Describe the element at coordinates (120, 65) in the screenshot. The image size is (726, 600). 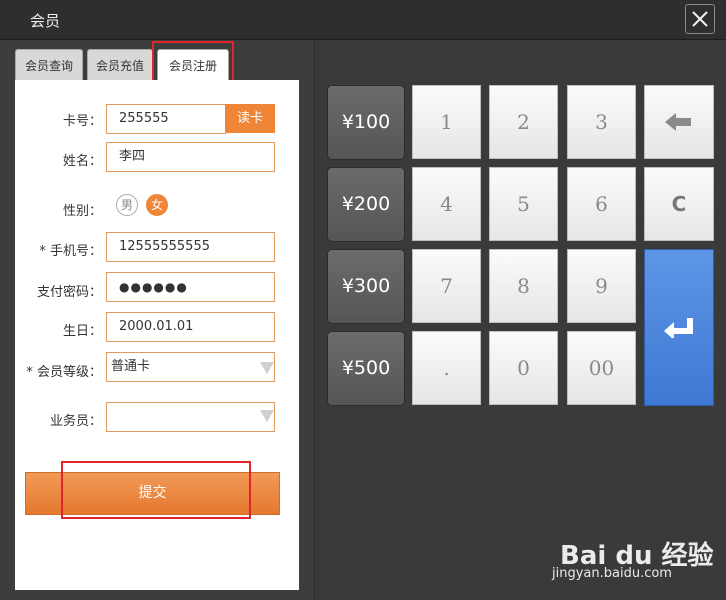
I see `tab-member-recharge: 会员充值` at that location.